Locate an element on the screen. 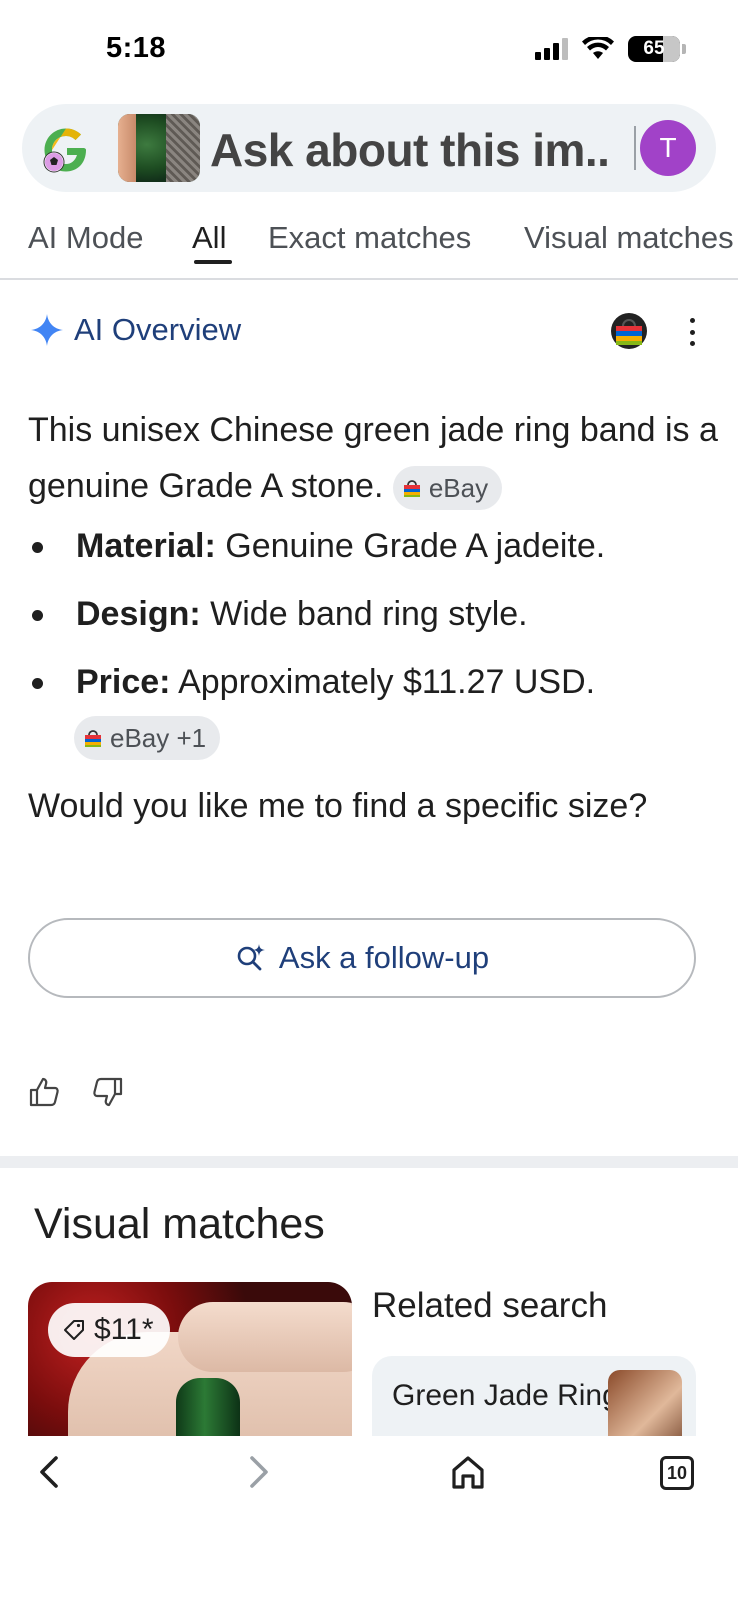  search-sparkle-icon is located at coordinates (251, 957).